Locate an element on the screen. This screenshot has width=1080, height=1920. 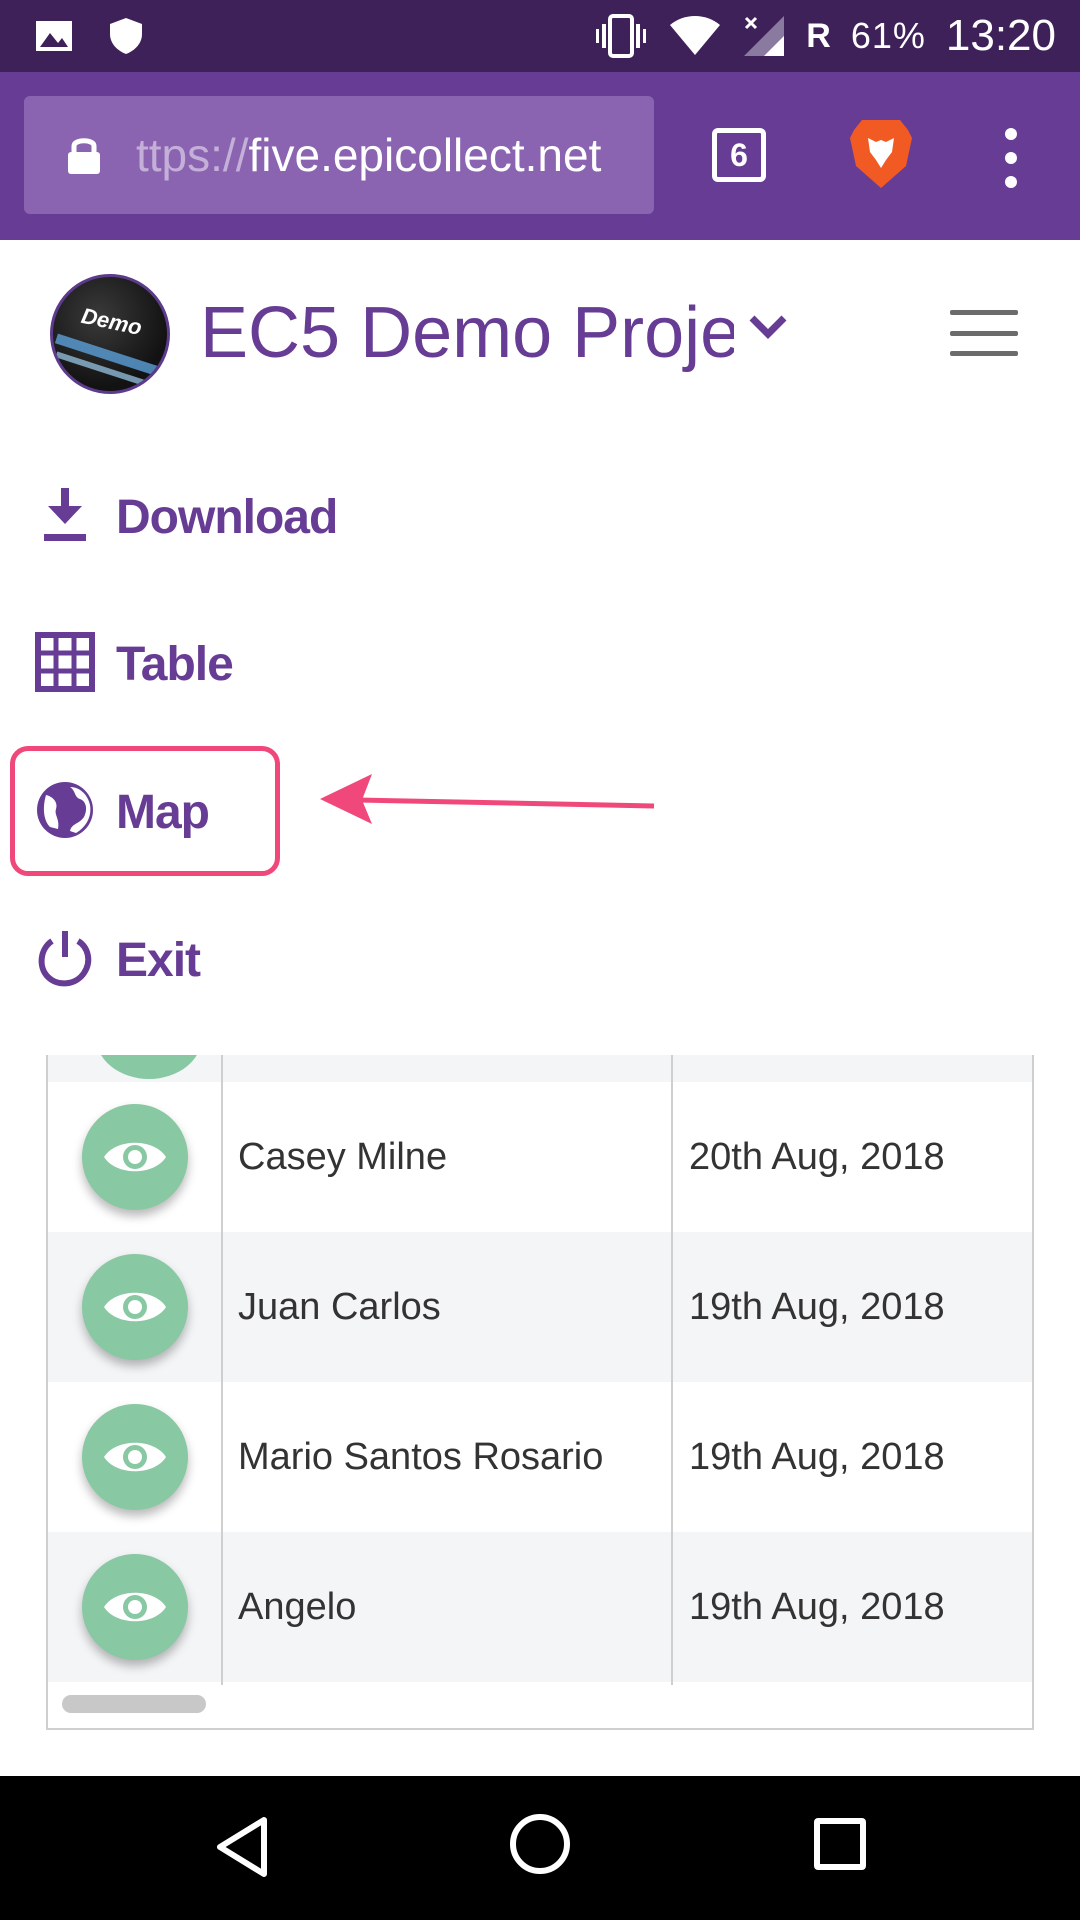
horizontal-scrollbar is located at coordinates (134, 1704).